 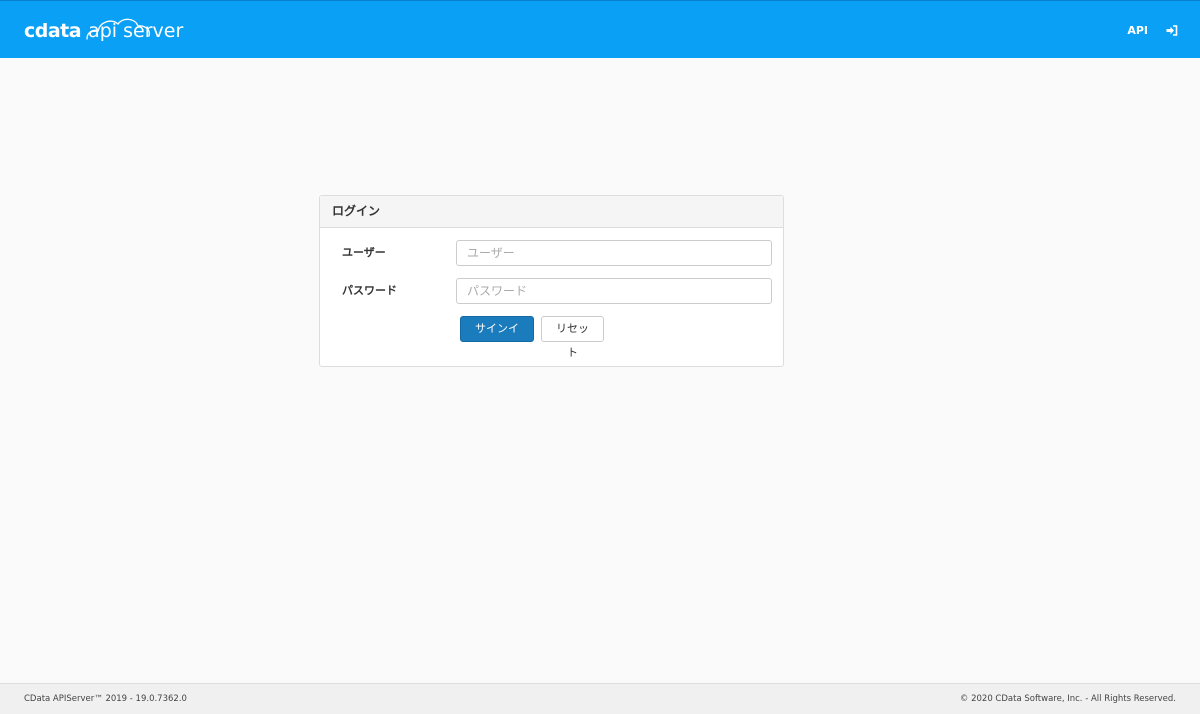 I want to click on username-row: ユーザー, so click(x=551, y=253).